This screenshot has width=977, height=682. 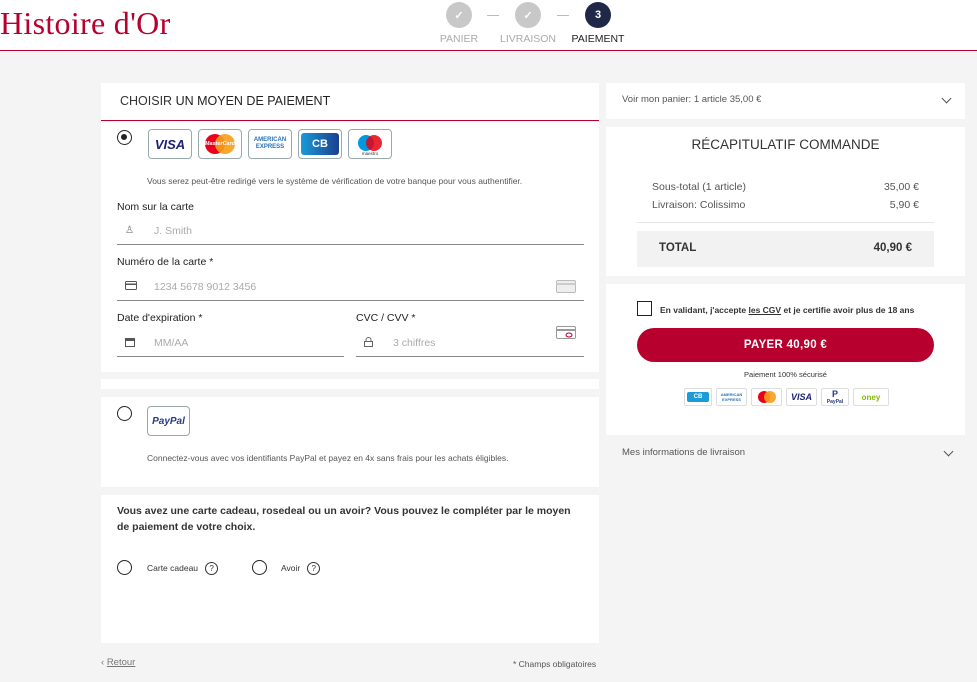 I want to click on cb-logo: CB, so click(x=320, y=144).